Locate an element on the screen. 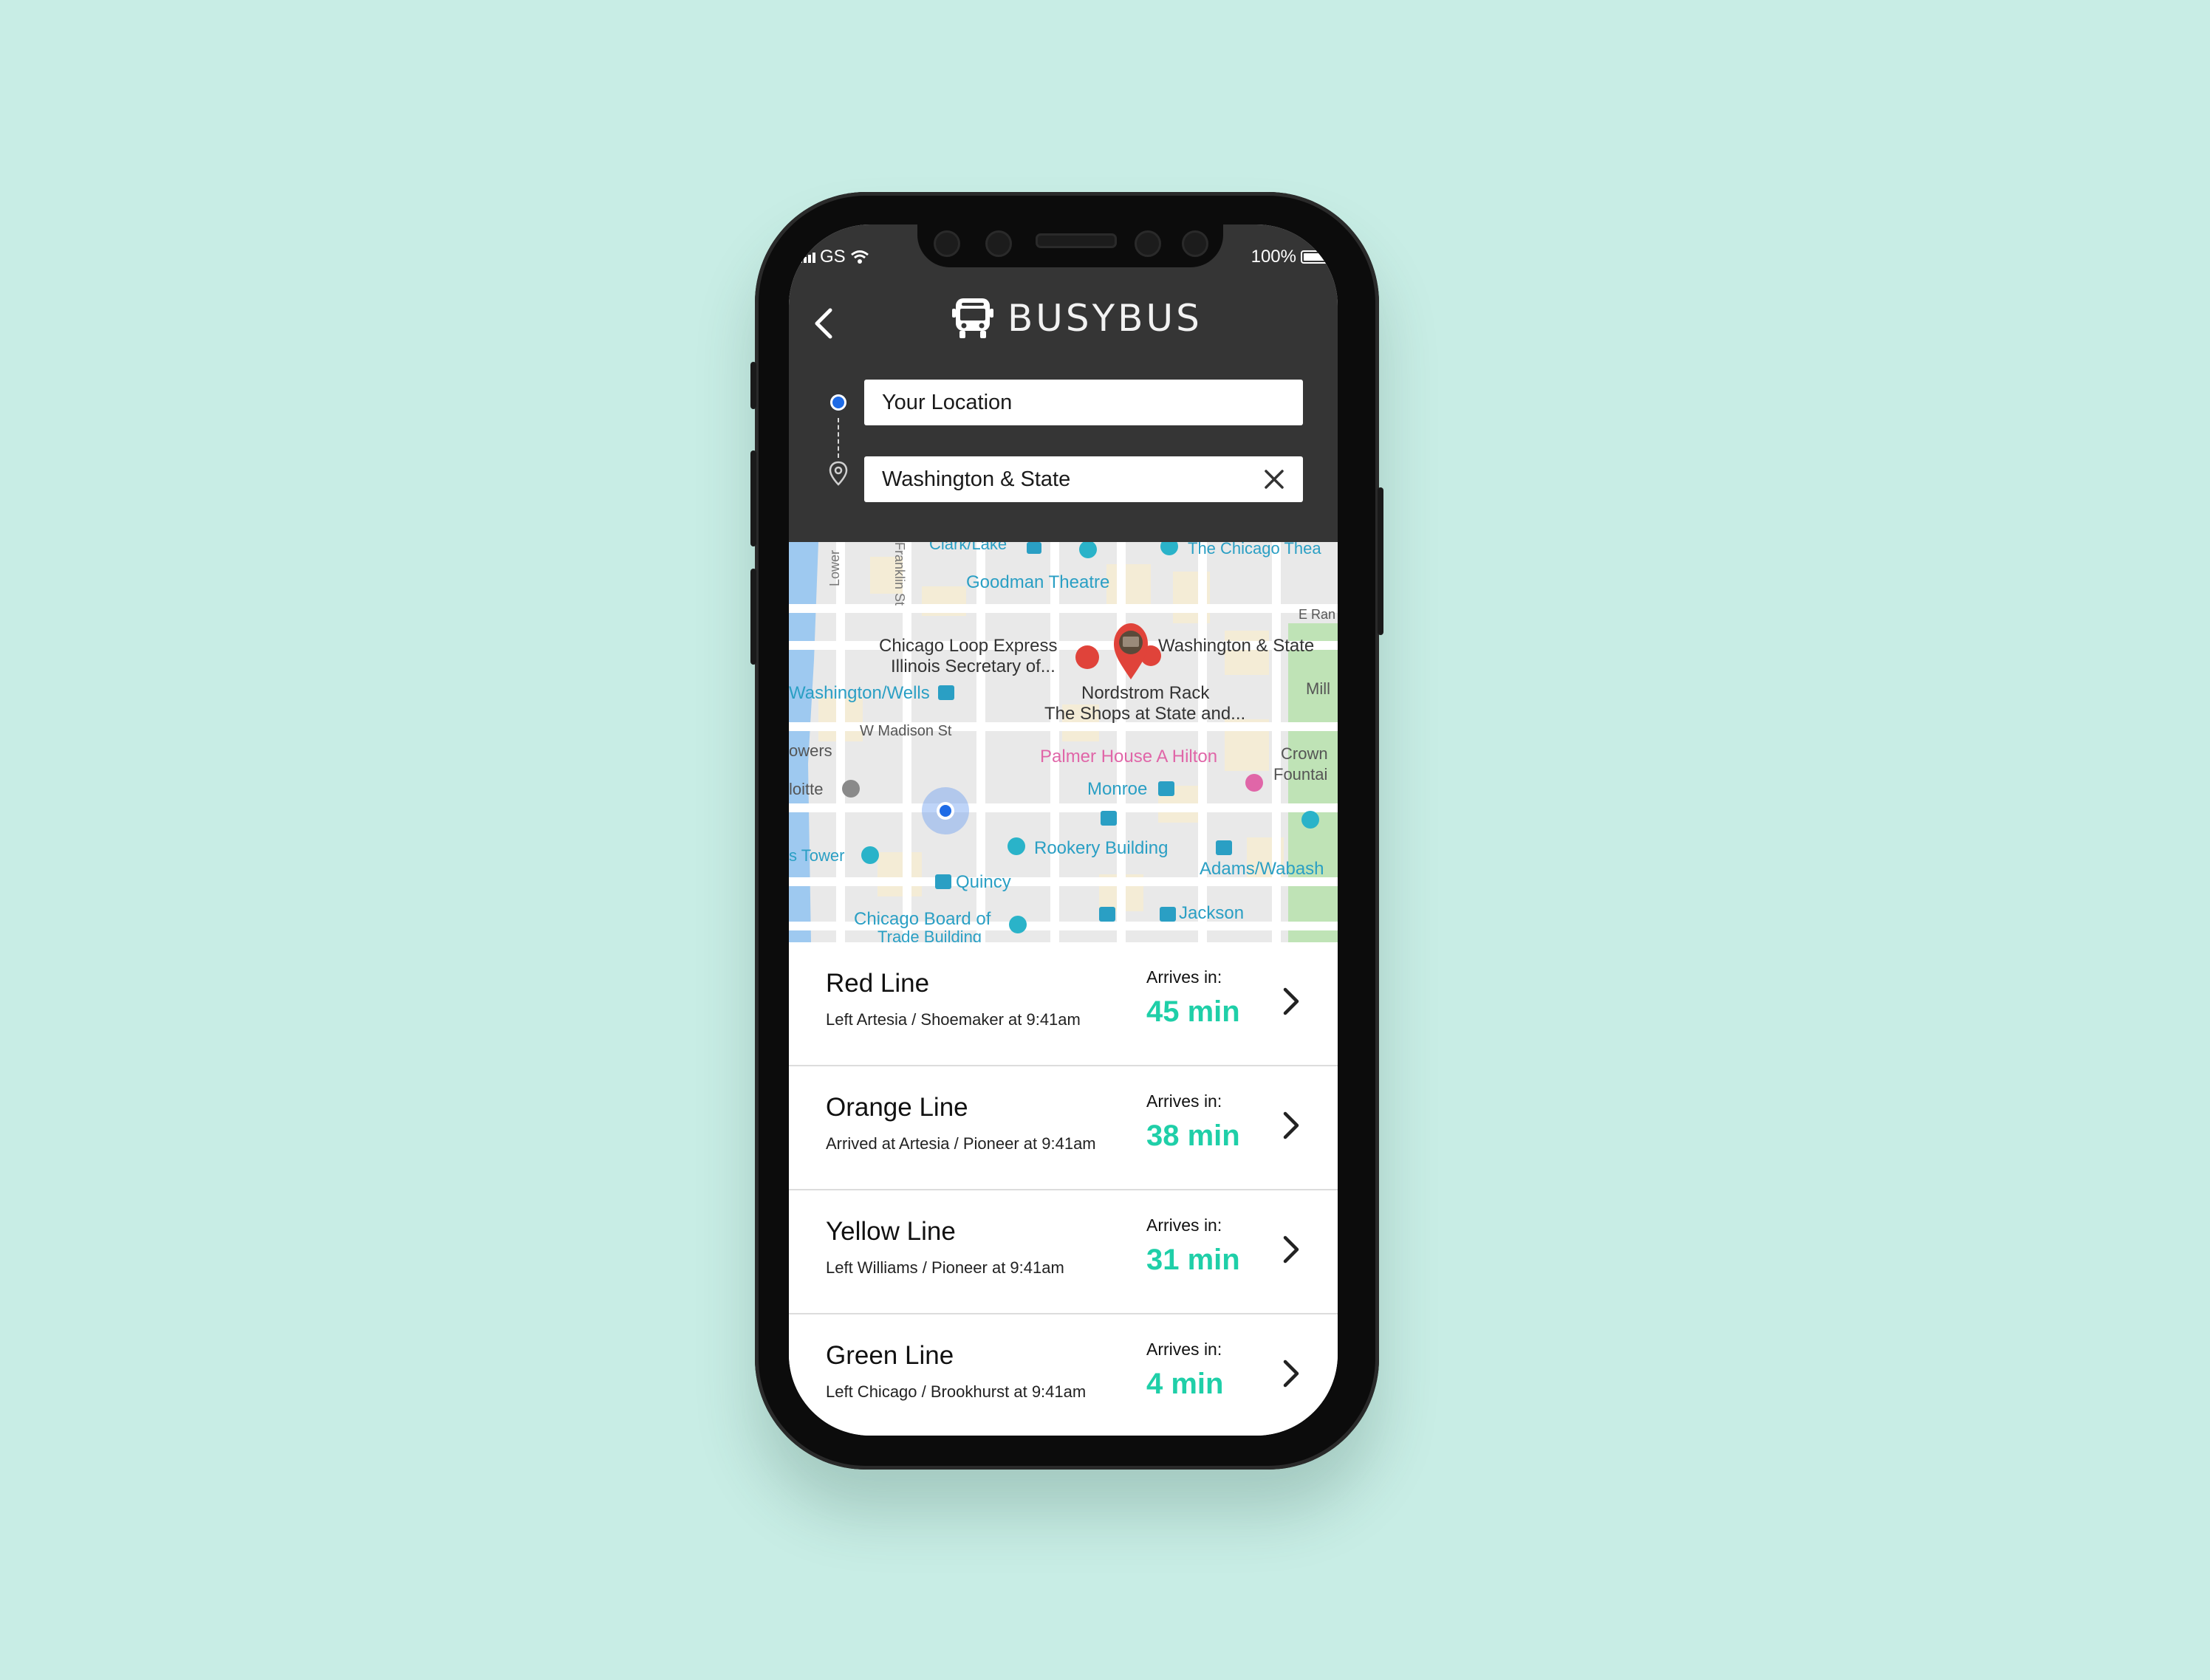  map-label: Chicago Board of is located at coordinates (922, 919).